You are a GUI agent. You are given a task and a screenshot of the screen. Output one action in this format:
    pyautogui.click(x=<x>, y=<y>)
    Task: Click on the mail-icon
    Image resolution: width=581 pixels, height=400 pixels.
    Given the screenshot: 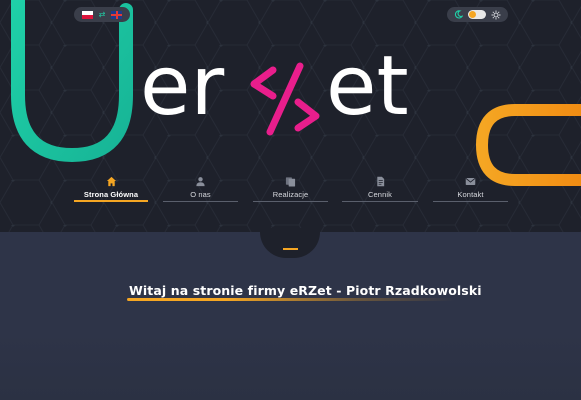 What is the action you would take?
    pyautogui.click(x=470, y=181)
    